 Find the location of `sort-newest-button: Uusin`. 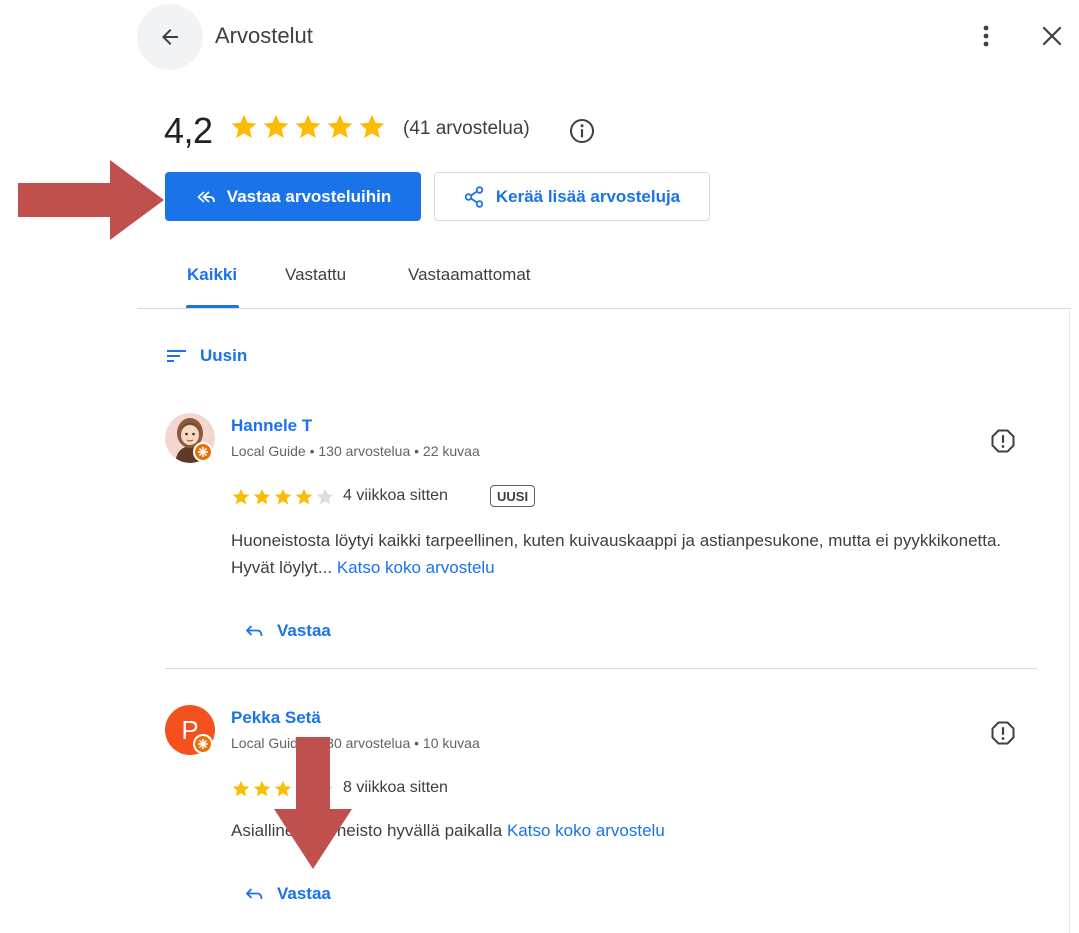

sort-newest-button: Uusin is located at coordinates (223, 356).